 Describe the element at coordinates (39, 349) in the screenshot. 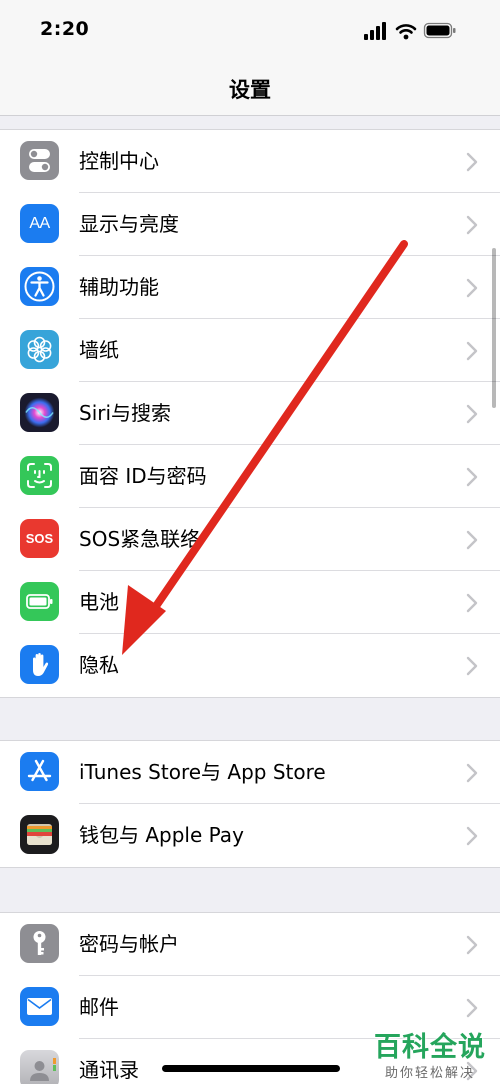

I see `wallpaper-icon` at that location.